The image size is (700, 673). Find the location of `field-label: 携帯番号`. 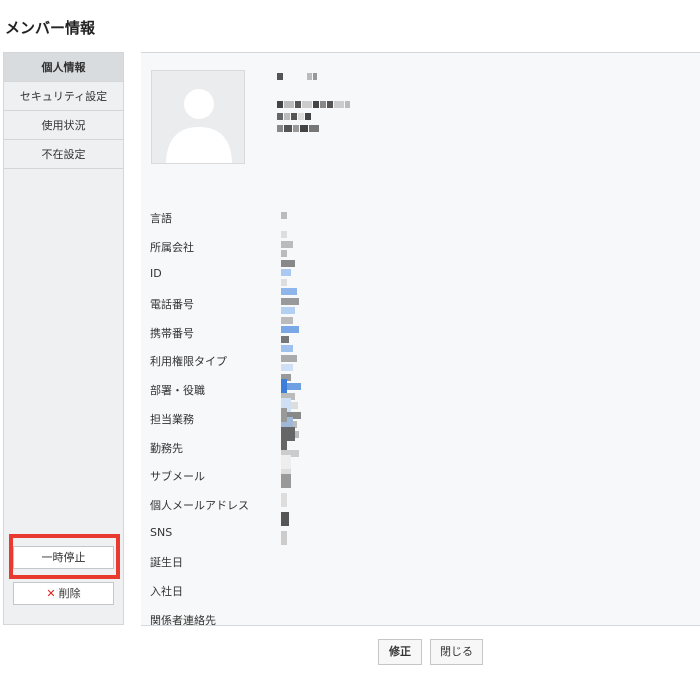

field-label: 携帯番号 is located at coordinates (172, 333).